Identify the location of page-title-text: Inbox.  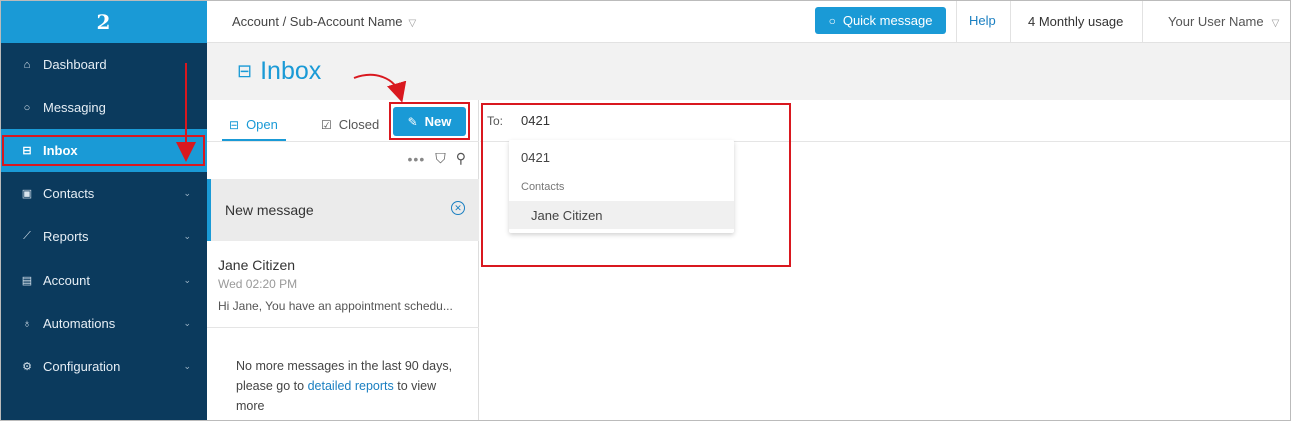
(291, 71).